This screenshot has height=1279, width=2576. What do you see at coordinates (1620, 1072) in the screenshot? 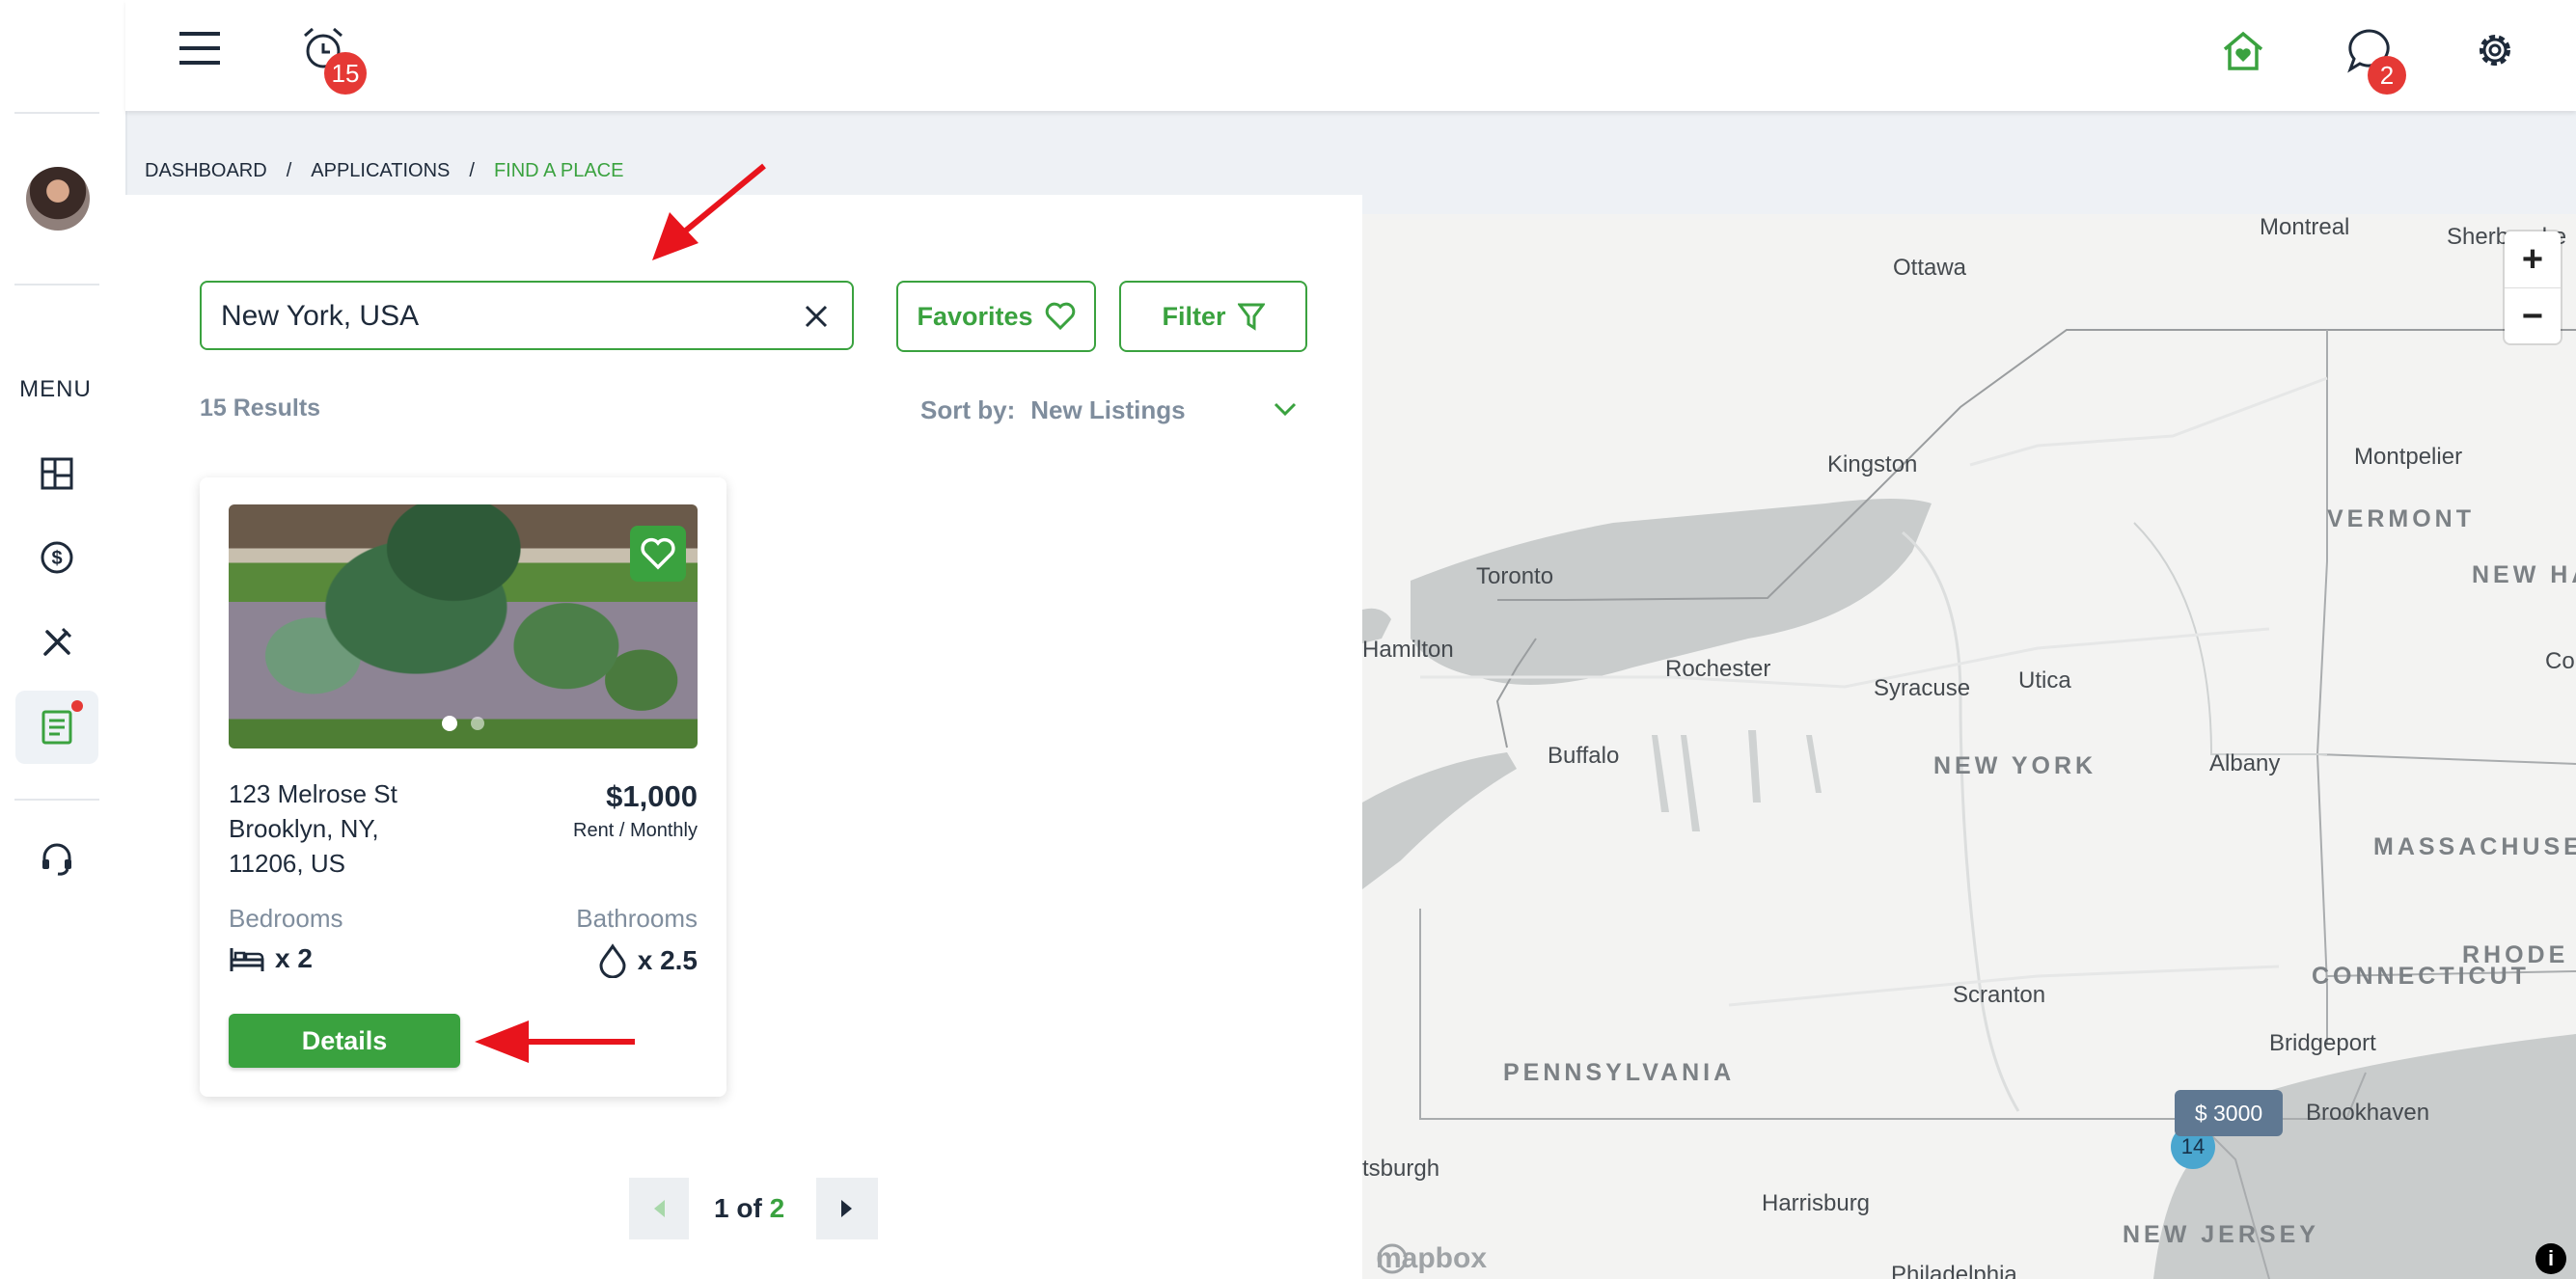
I see `map-state-pennsylvania: PENNSYLVANIA` at bounding box center [1620, 1072].